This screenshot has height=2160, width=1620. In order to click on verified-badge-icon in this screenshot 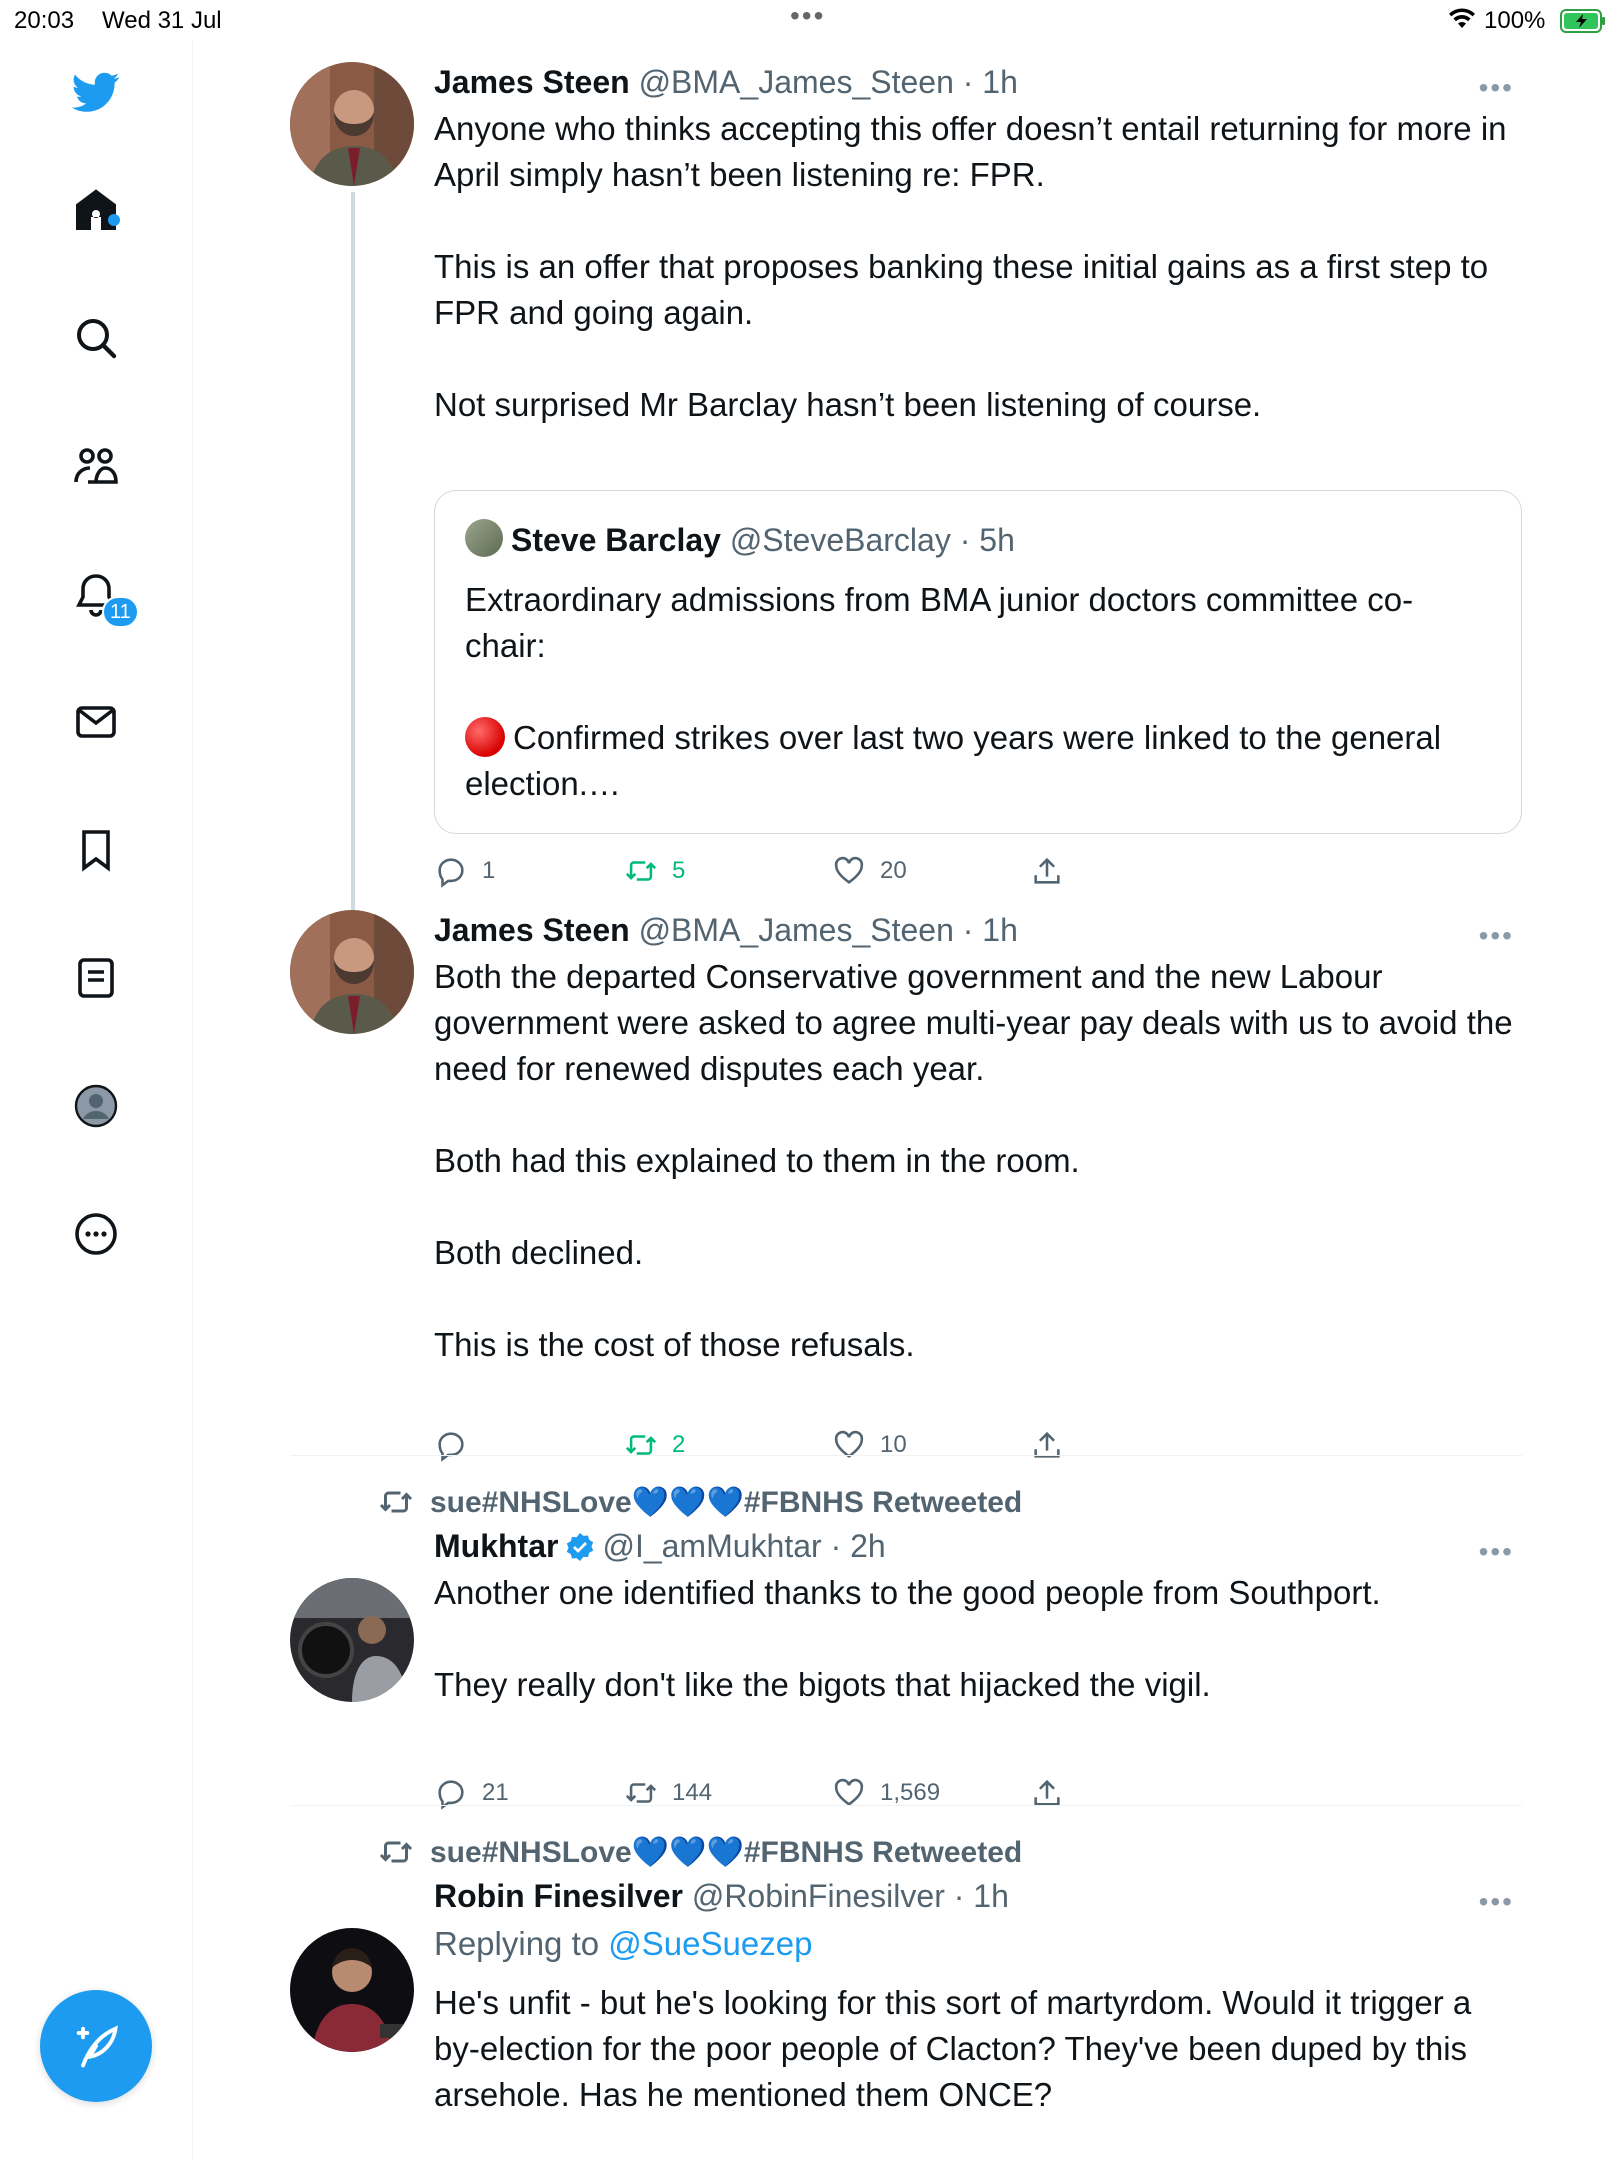, I will do `click(580, 1547)`.